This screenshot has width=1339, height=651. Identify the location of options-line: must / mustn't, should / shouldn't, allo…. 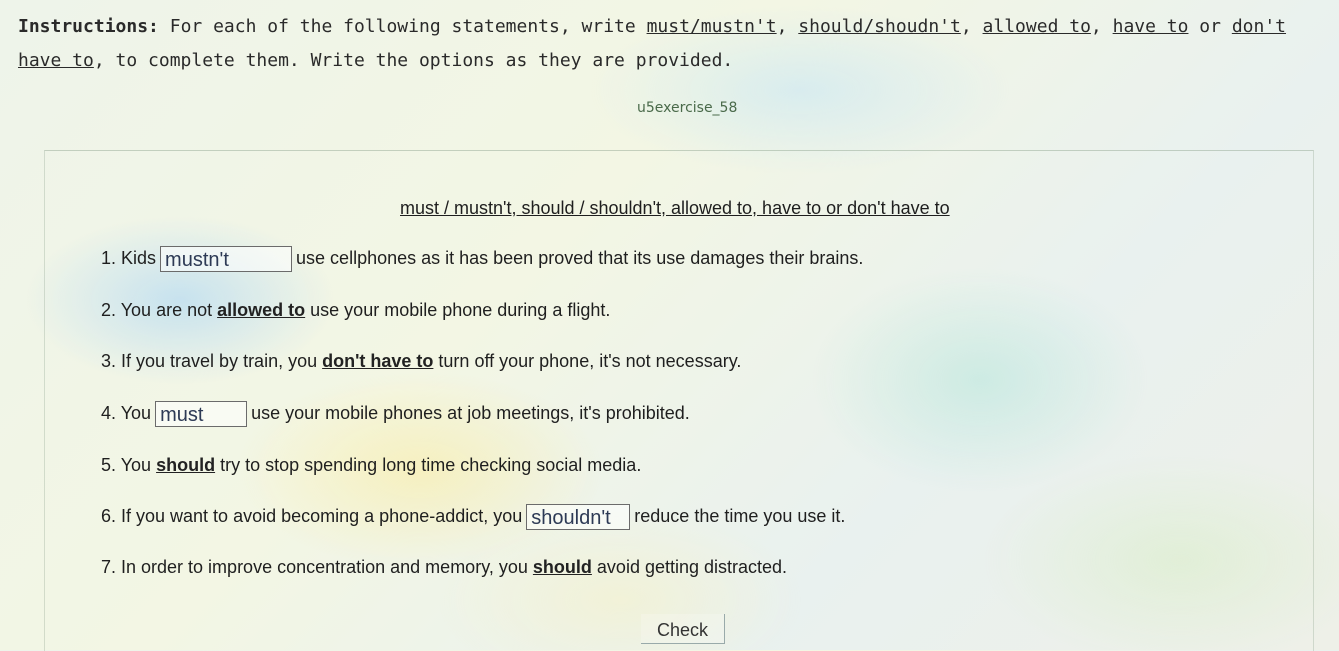
(675, 208).